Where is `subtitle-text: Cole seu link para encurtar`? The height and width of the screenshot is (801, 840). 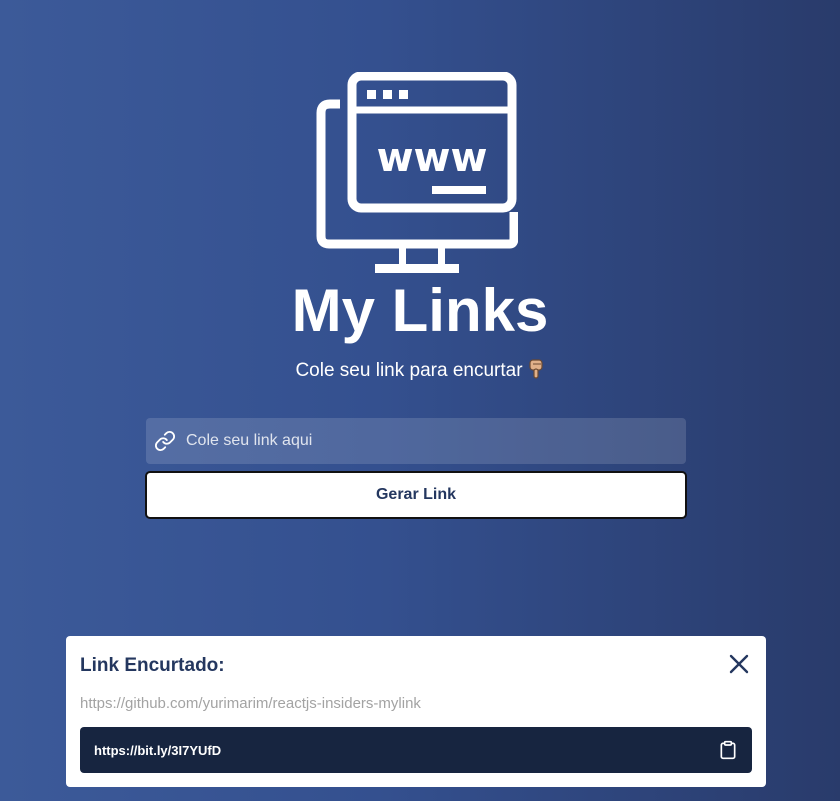 subtitle-text: Cole seu link para encurtar is located at coordinates (409, 370).